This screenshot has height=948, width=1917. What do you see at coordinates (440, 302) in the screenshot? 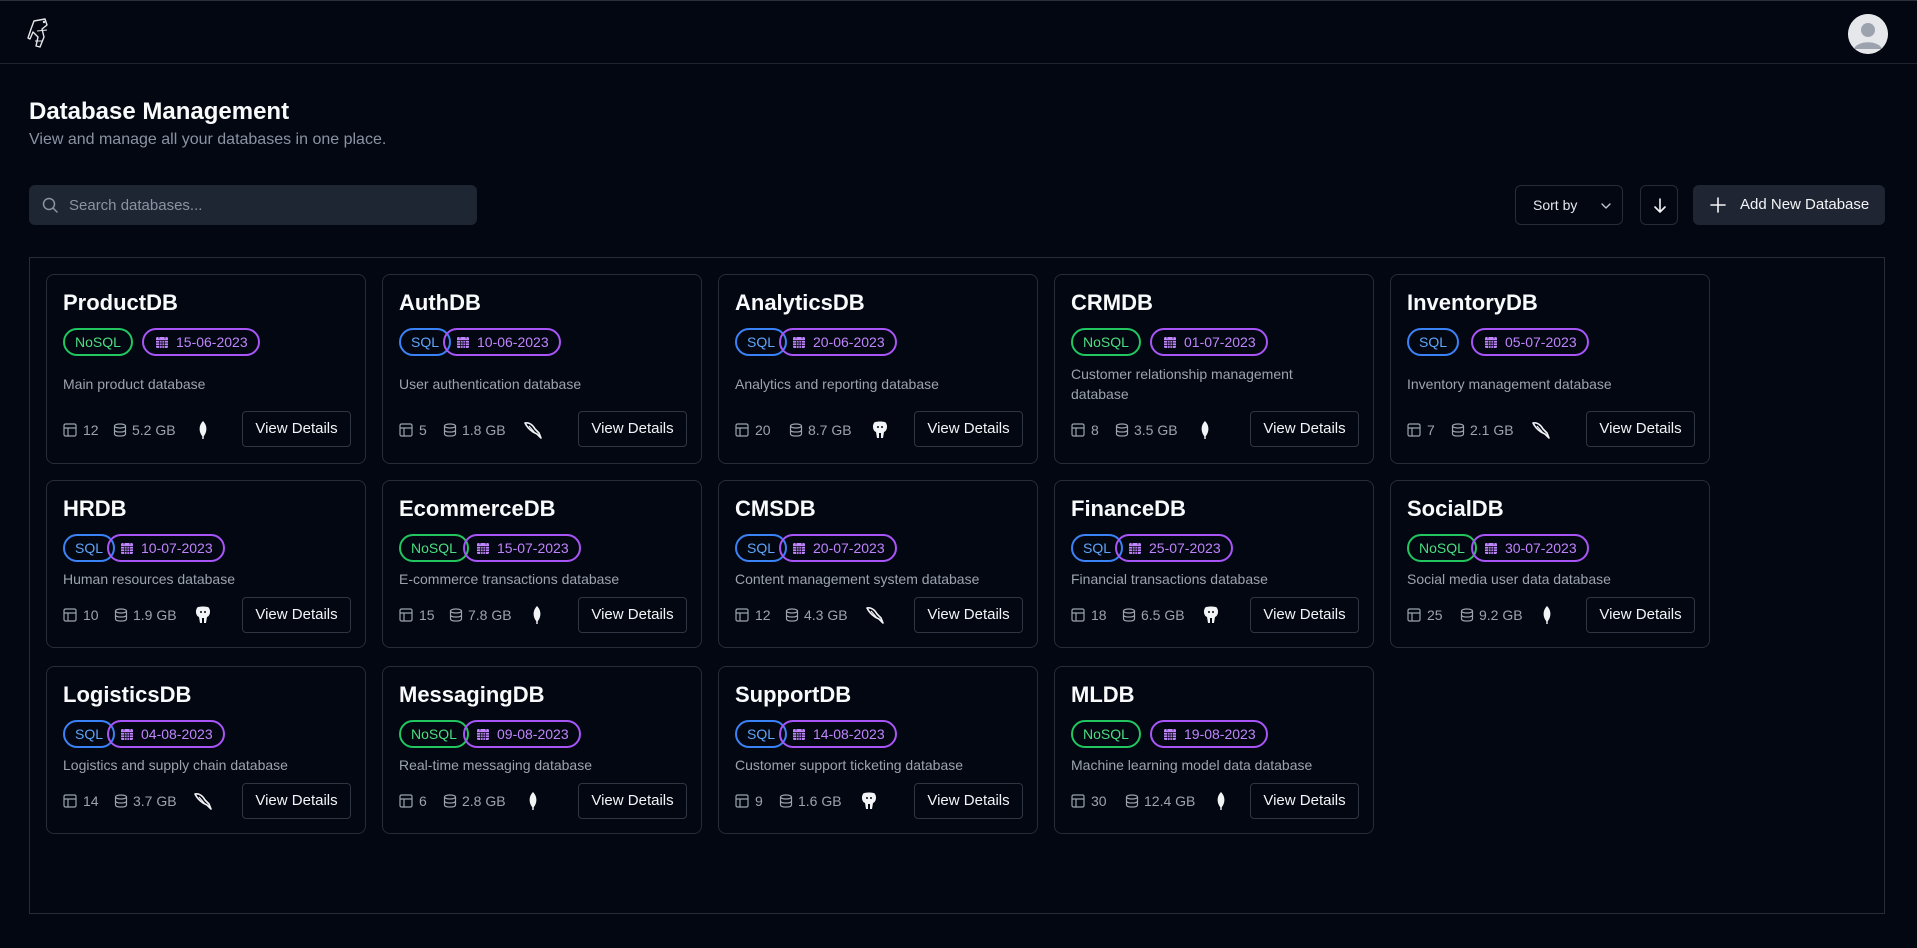
I see `database-name: AuthDB` at bounding box center [440, 302].